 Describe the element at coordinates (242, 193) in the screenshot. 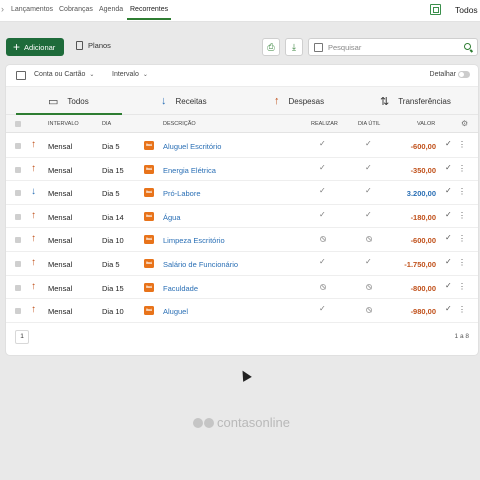

I see `table-row: ↓ Mensal Dia 5 Itaú Pró-Labore ✓ ✓ 3.200,00 ✓ ⋮` at that location.